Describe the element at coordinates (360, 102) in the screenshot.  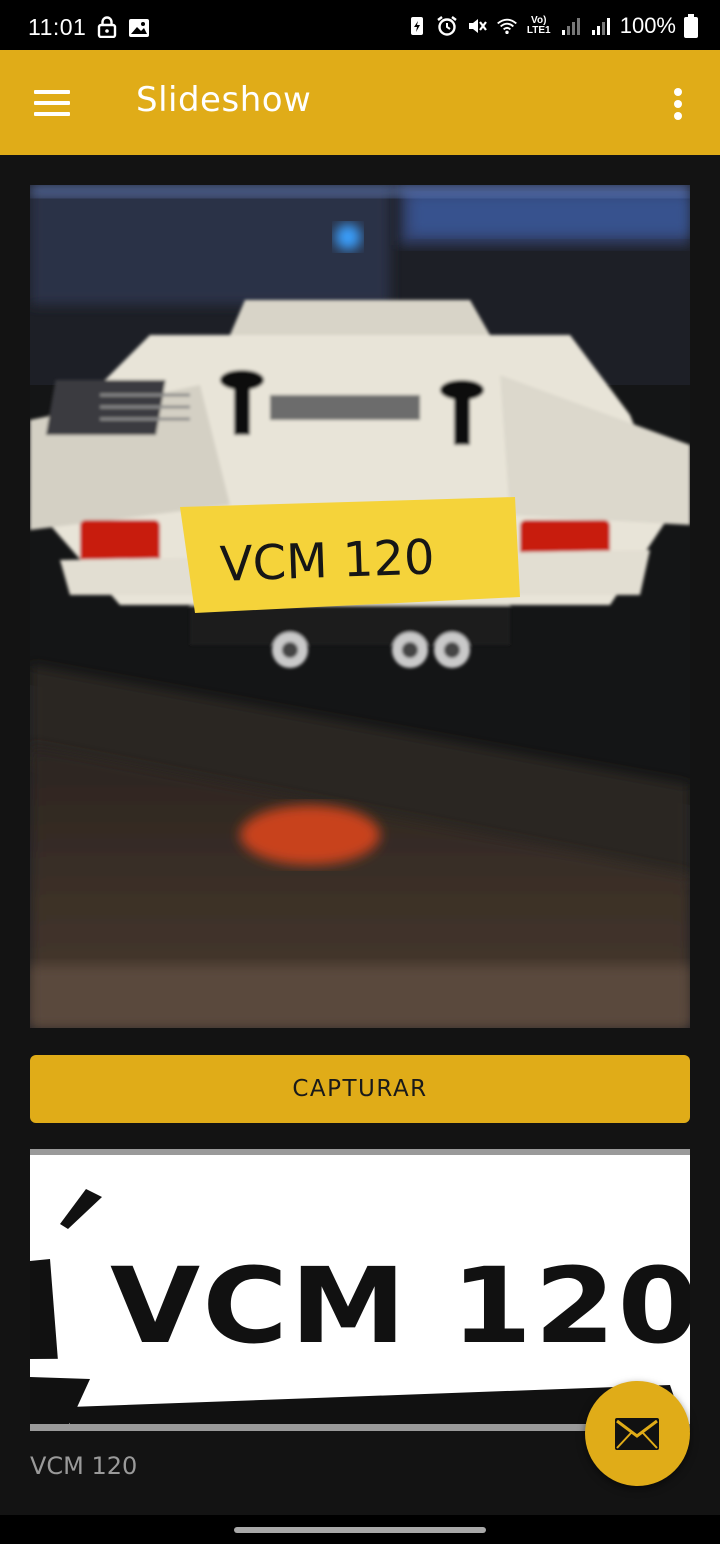
I see `app-bar: Slideshow` at that location.